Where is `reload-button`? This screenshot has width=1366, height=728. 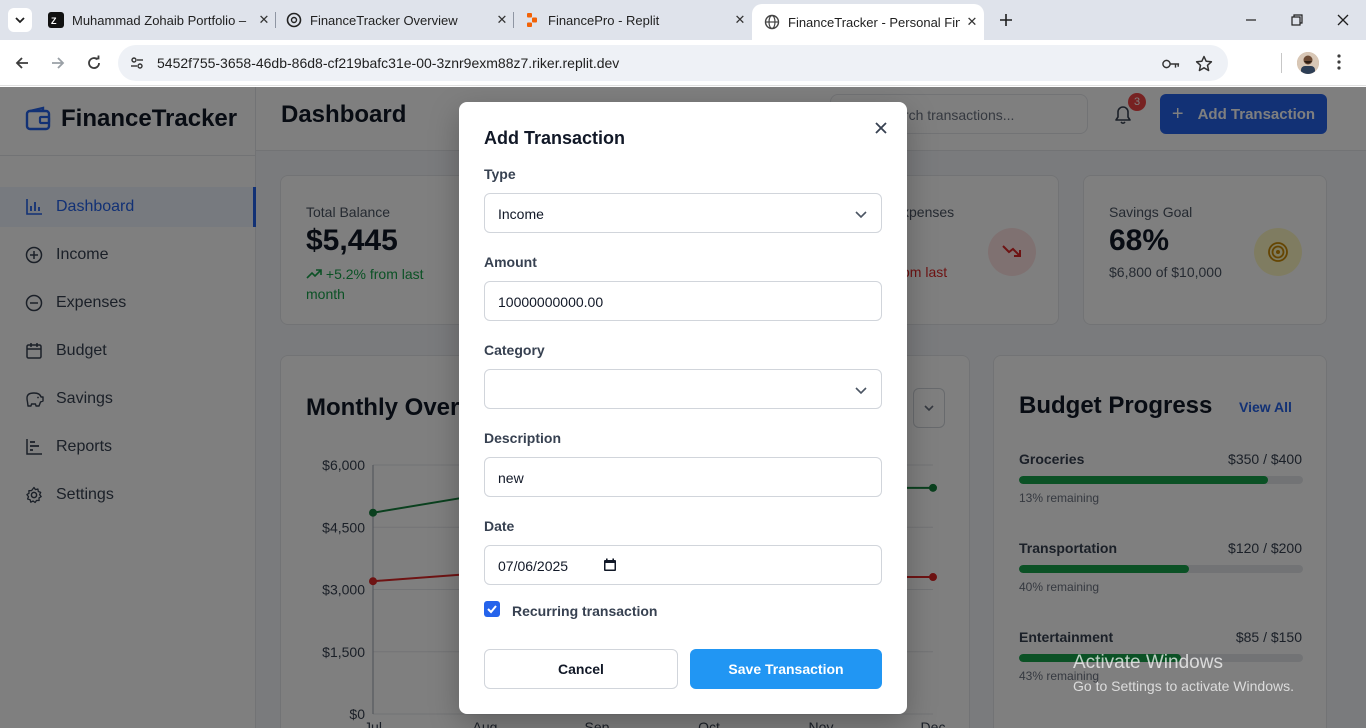 reload-button is located at coordinates (94, 63).